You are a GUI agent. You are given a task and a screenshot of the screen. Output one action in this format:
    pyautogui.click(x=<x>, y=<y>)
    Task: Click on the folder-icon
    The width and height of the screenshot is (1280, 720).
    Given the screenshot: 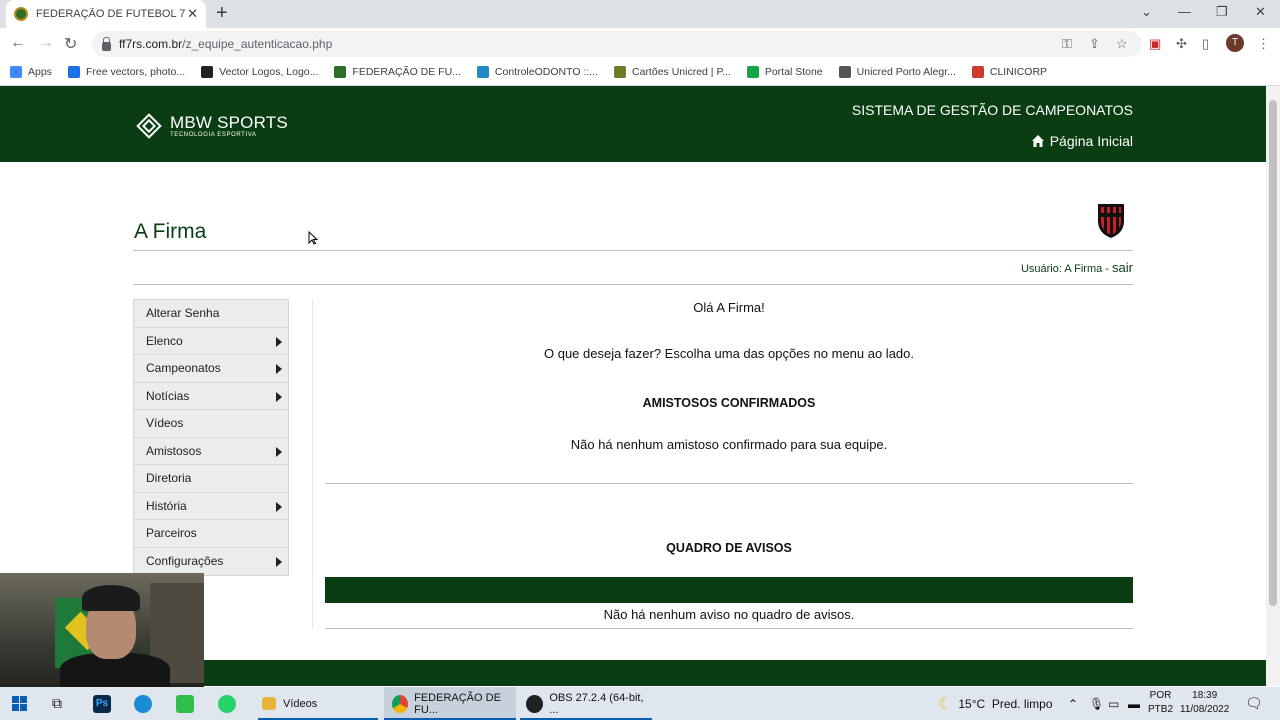 What is the action you would take?
    pyautogui.click(x=269, y=703)
    